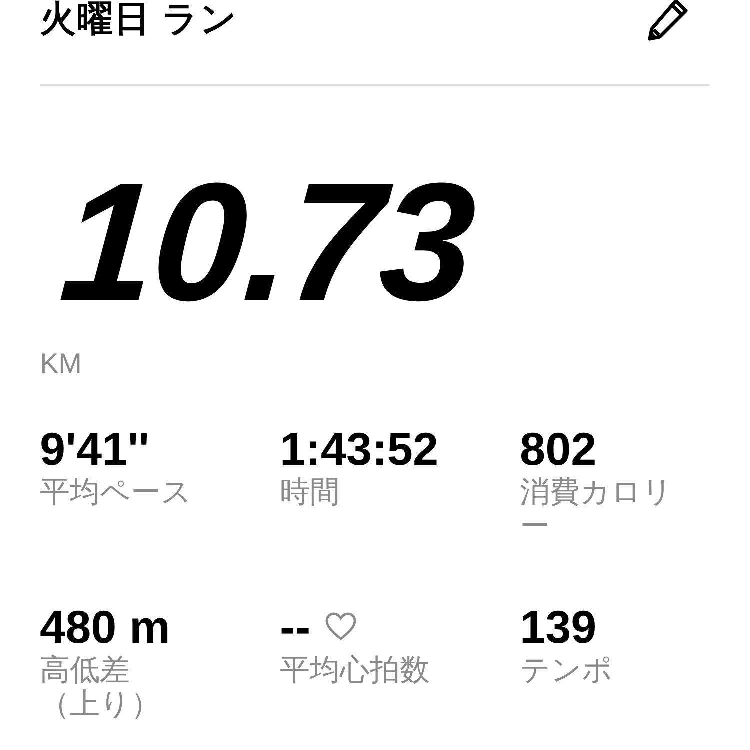 This screenshot has height=750, width=750. I want to click on stat-value: --, so click(295, 627).